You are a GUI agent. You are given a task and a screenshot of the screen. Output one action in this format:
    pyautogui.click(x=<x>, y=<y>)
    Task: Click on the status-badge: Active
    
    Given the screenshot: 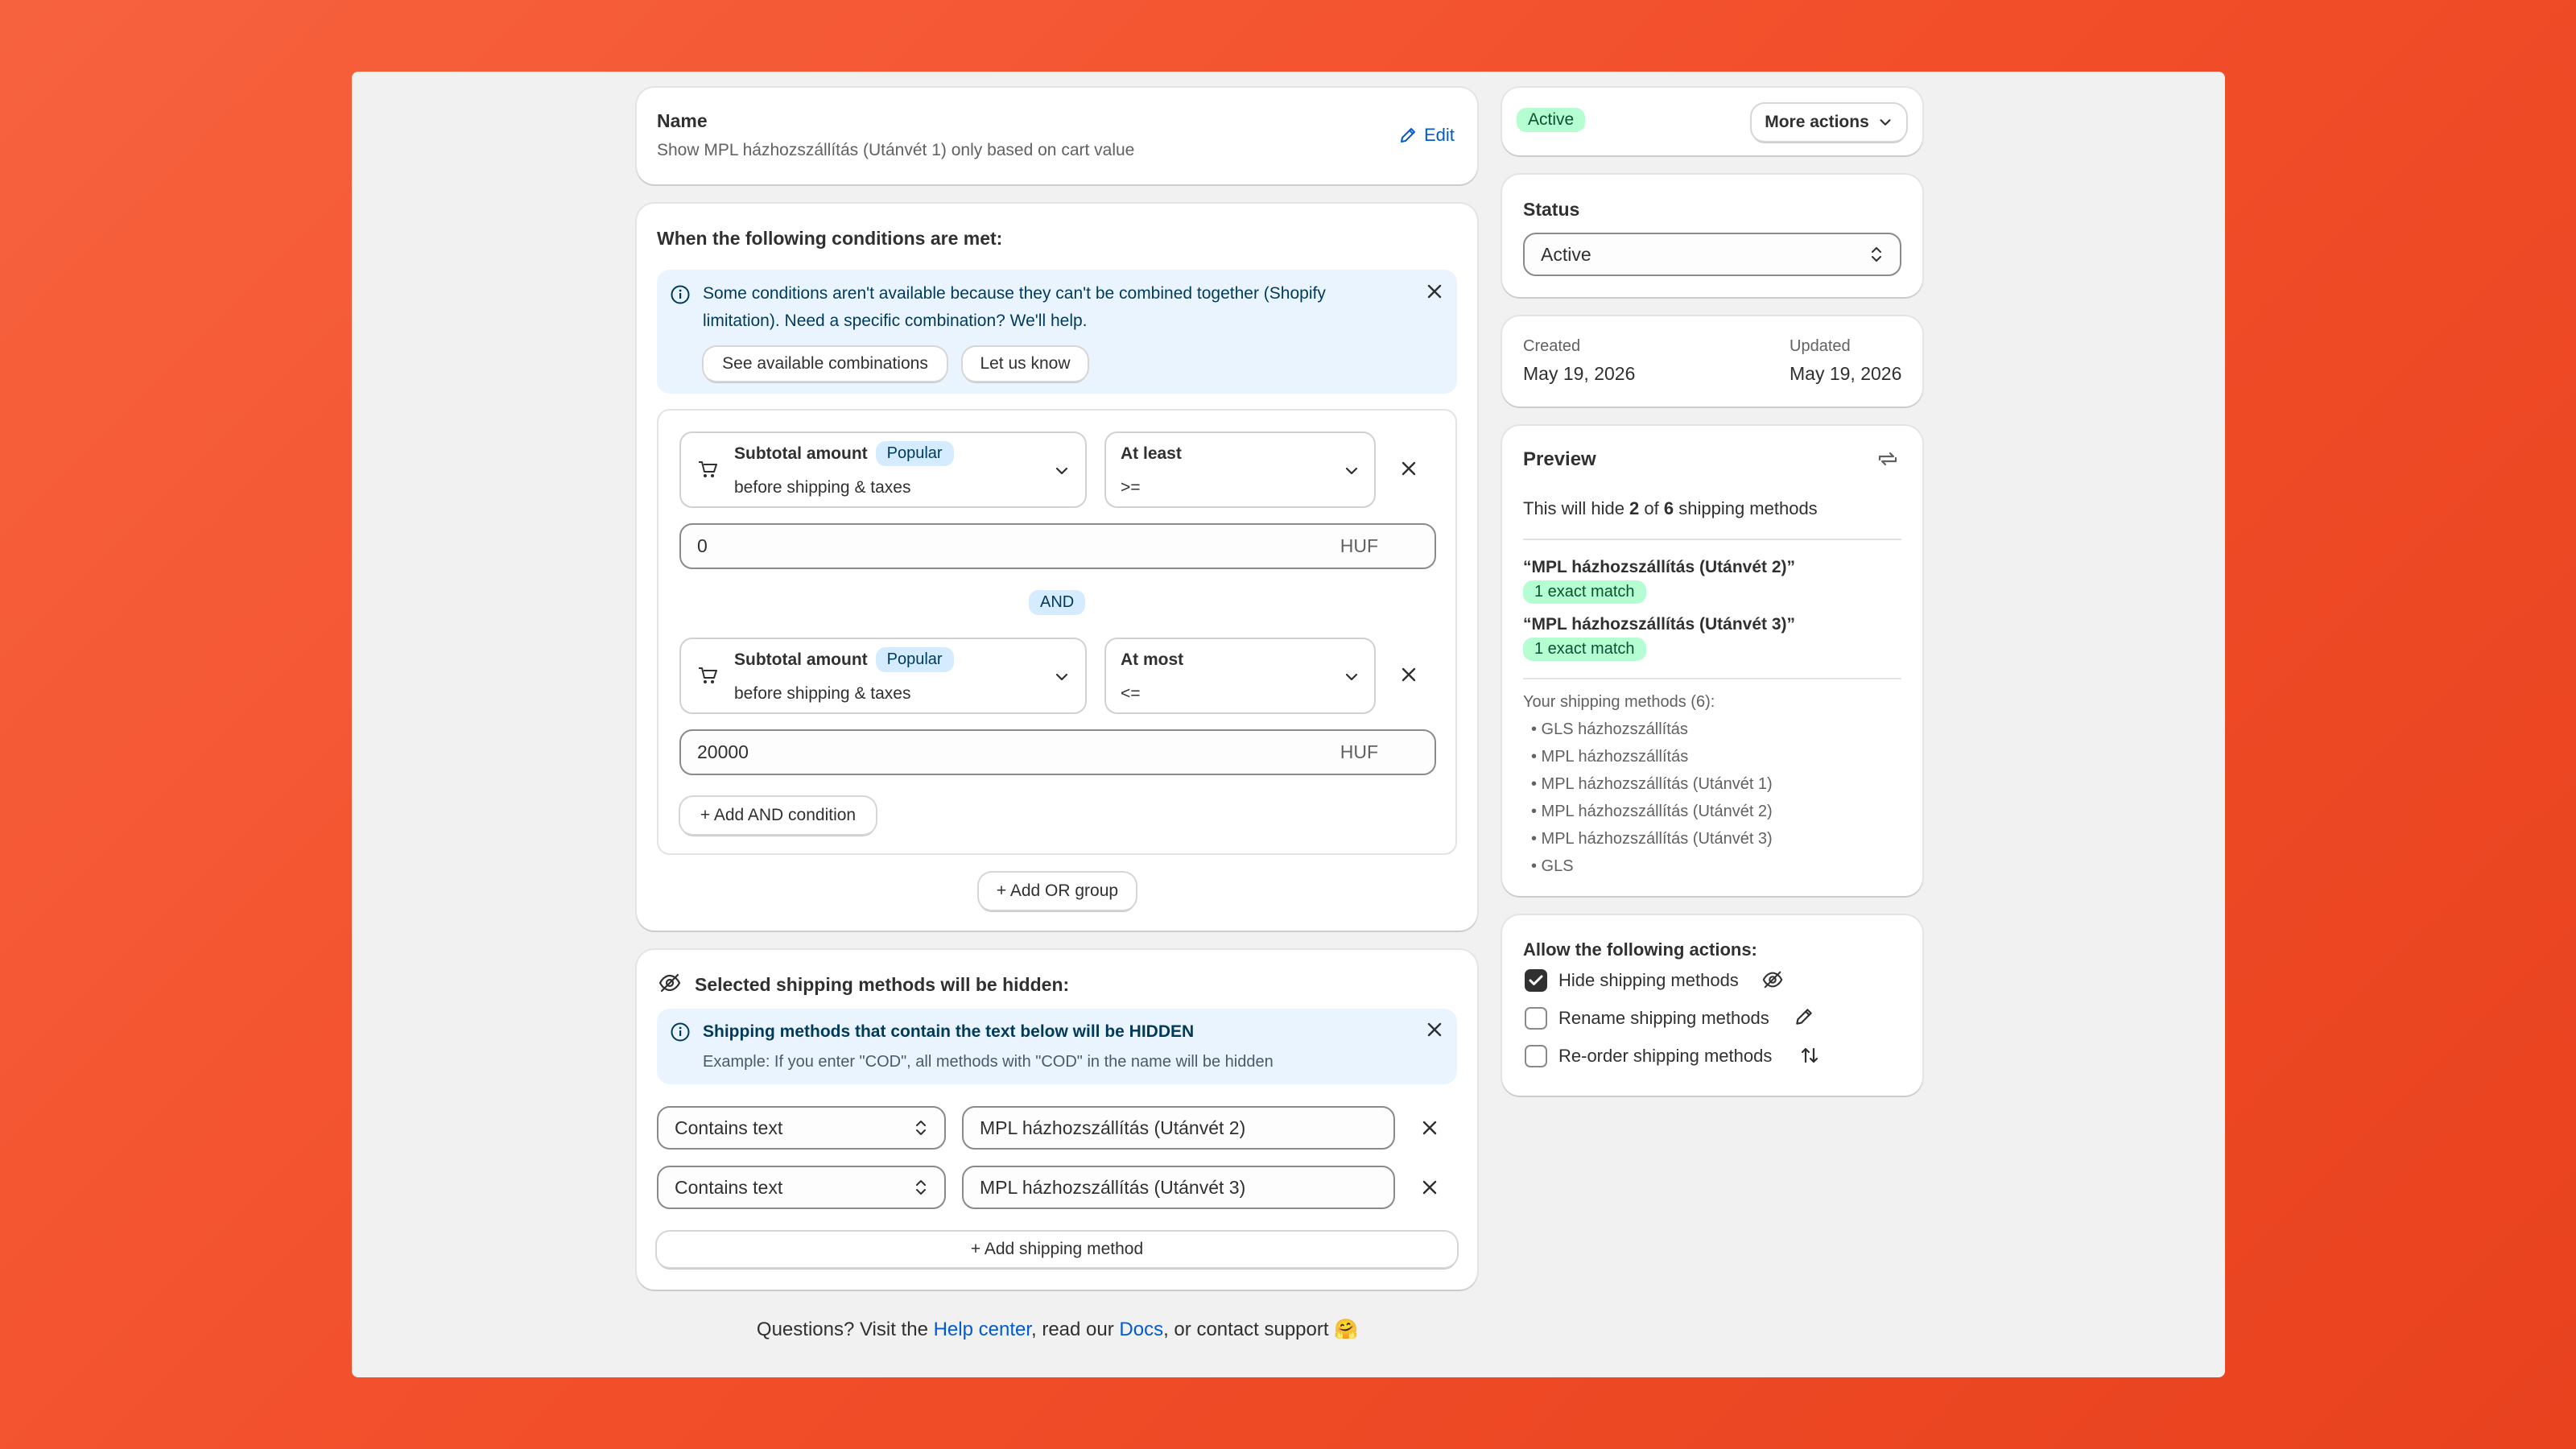 What is the action you would take?
    pyautogui.click(x=1551, y=120)
    